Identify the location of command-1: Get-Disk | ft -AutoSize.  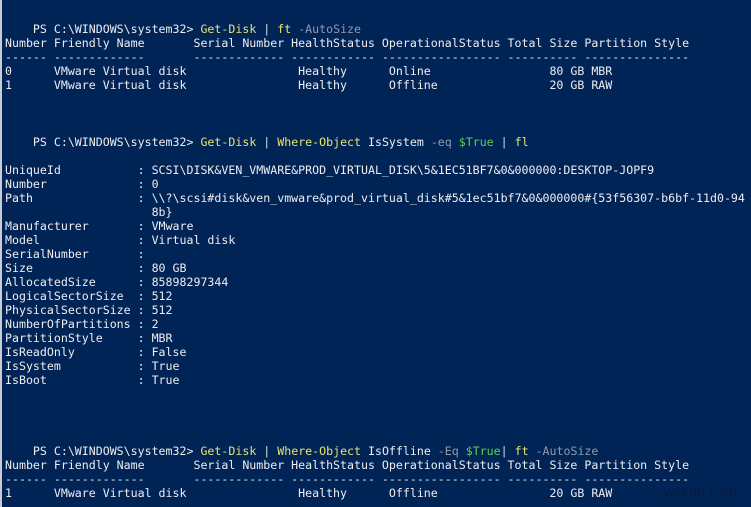
(280, 29).